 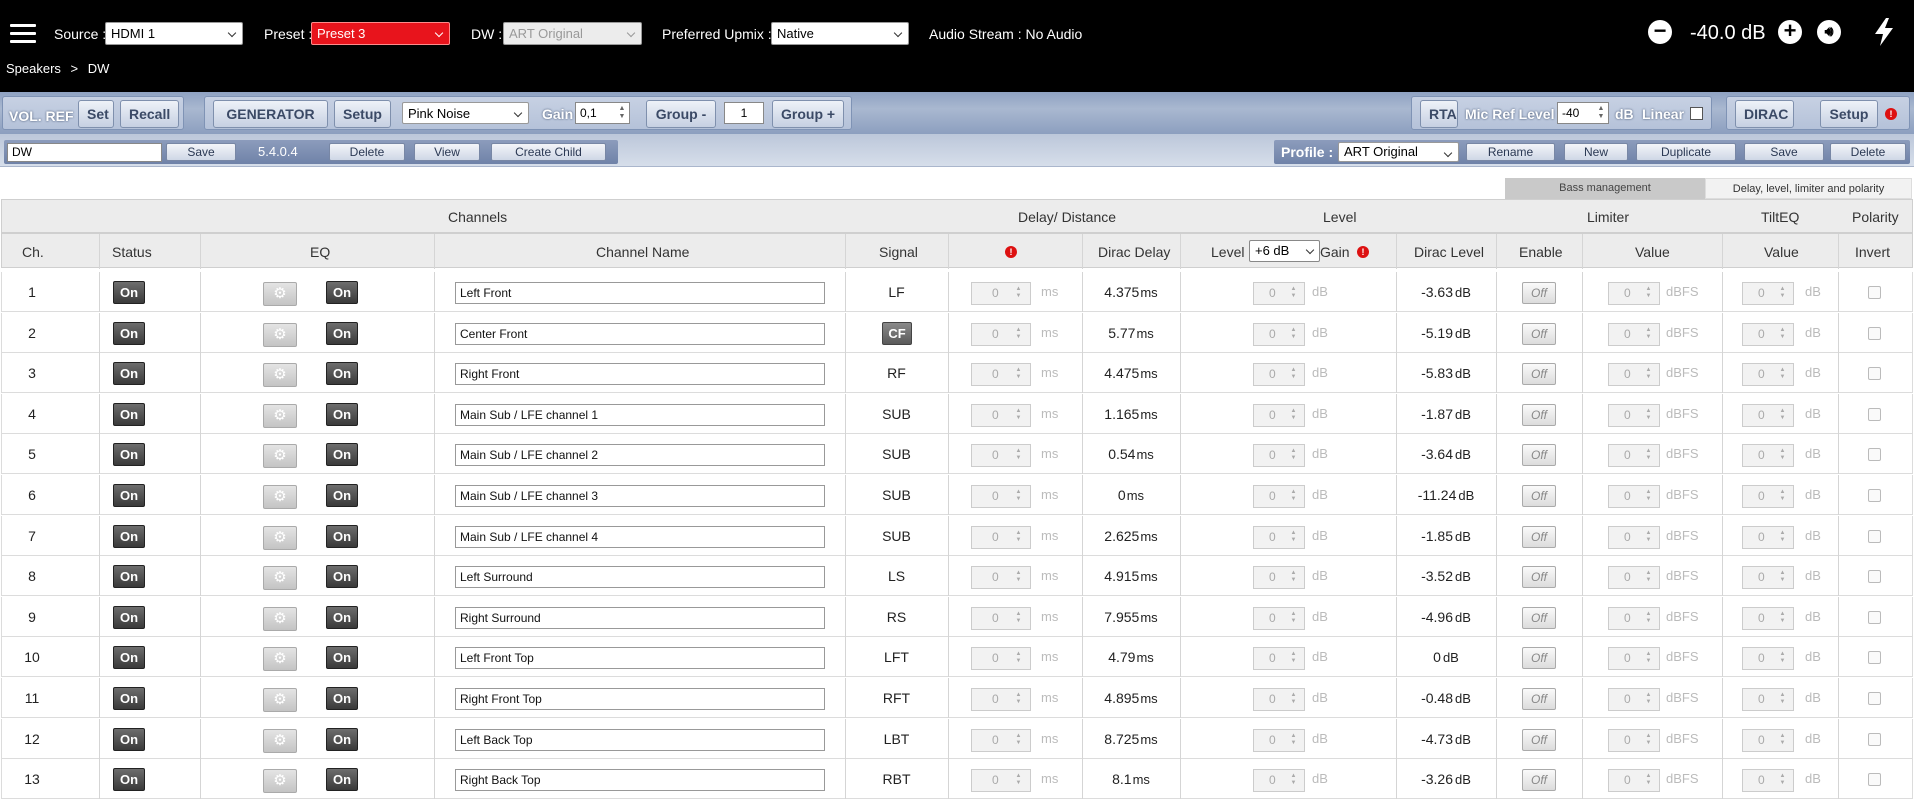 What do you see at coordinates (270, 114) in the screenshot?
I see `generator-button: GENERATOR` at bounding box center [270, 114].